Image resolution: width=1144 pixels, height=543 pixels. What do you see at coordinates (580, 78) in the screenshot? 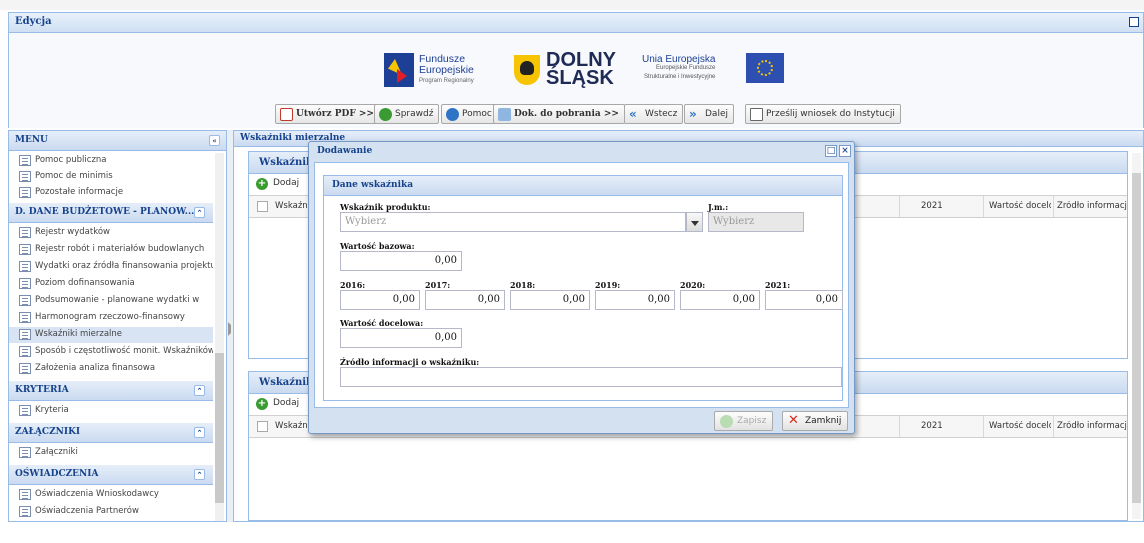
I see `slask-text: ŚLĄSK` at bounding box center [580, 78].